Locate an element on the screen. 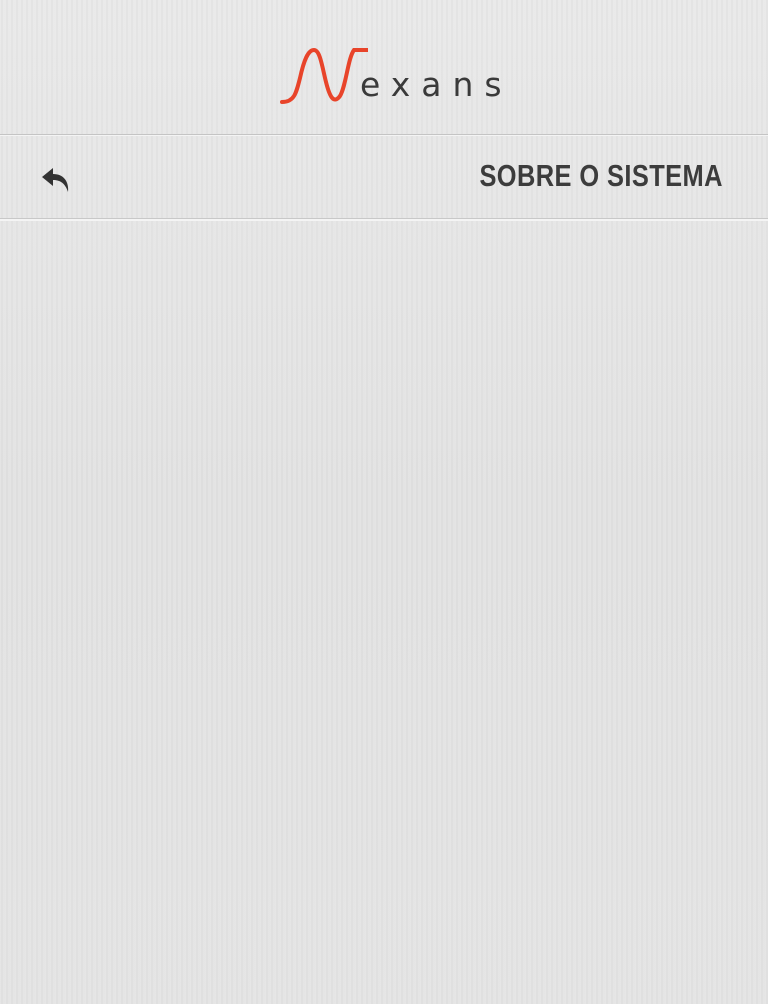 The width and height of the screenshot is (768, 1004). reply-arrow-icon is located at coordinates (55, 180).